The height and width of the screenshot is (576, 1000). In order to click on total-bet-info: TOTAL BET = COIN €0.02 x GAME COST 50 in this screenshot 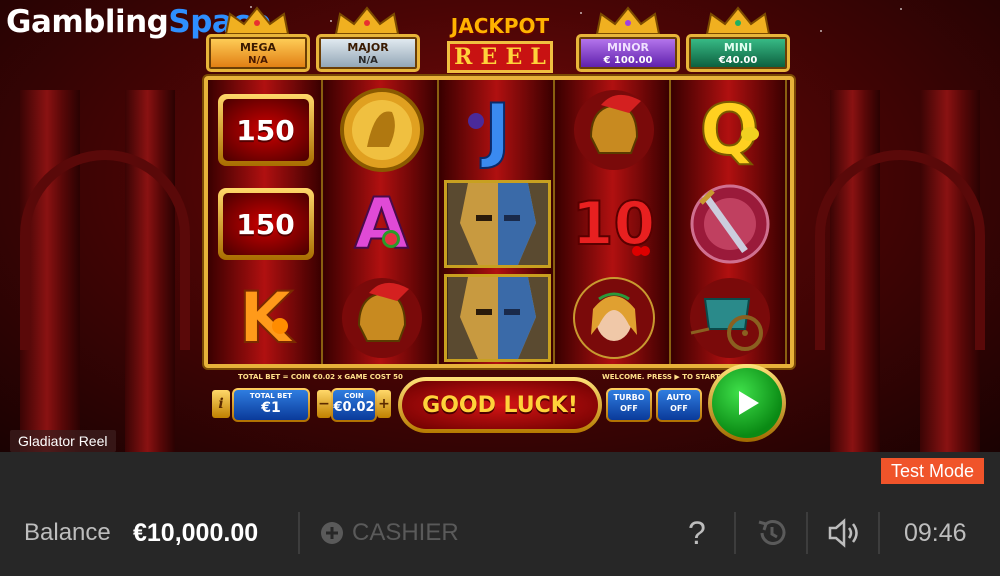, I will do `click(320, 377)`.